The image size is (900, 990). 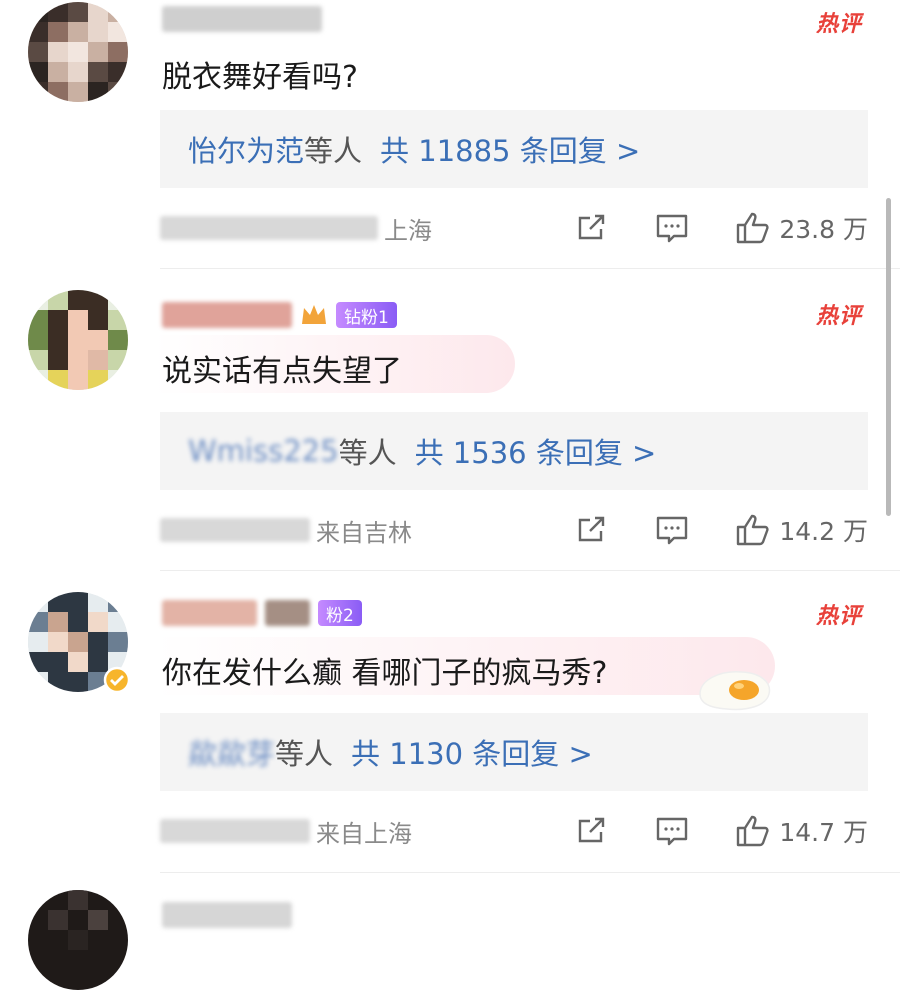 What do you see at coordinates (263, 451) in the screenshot?
I see `reply-names: Wmiss225` at bounding box center [263, 451].